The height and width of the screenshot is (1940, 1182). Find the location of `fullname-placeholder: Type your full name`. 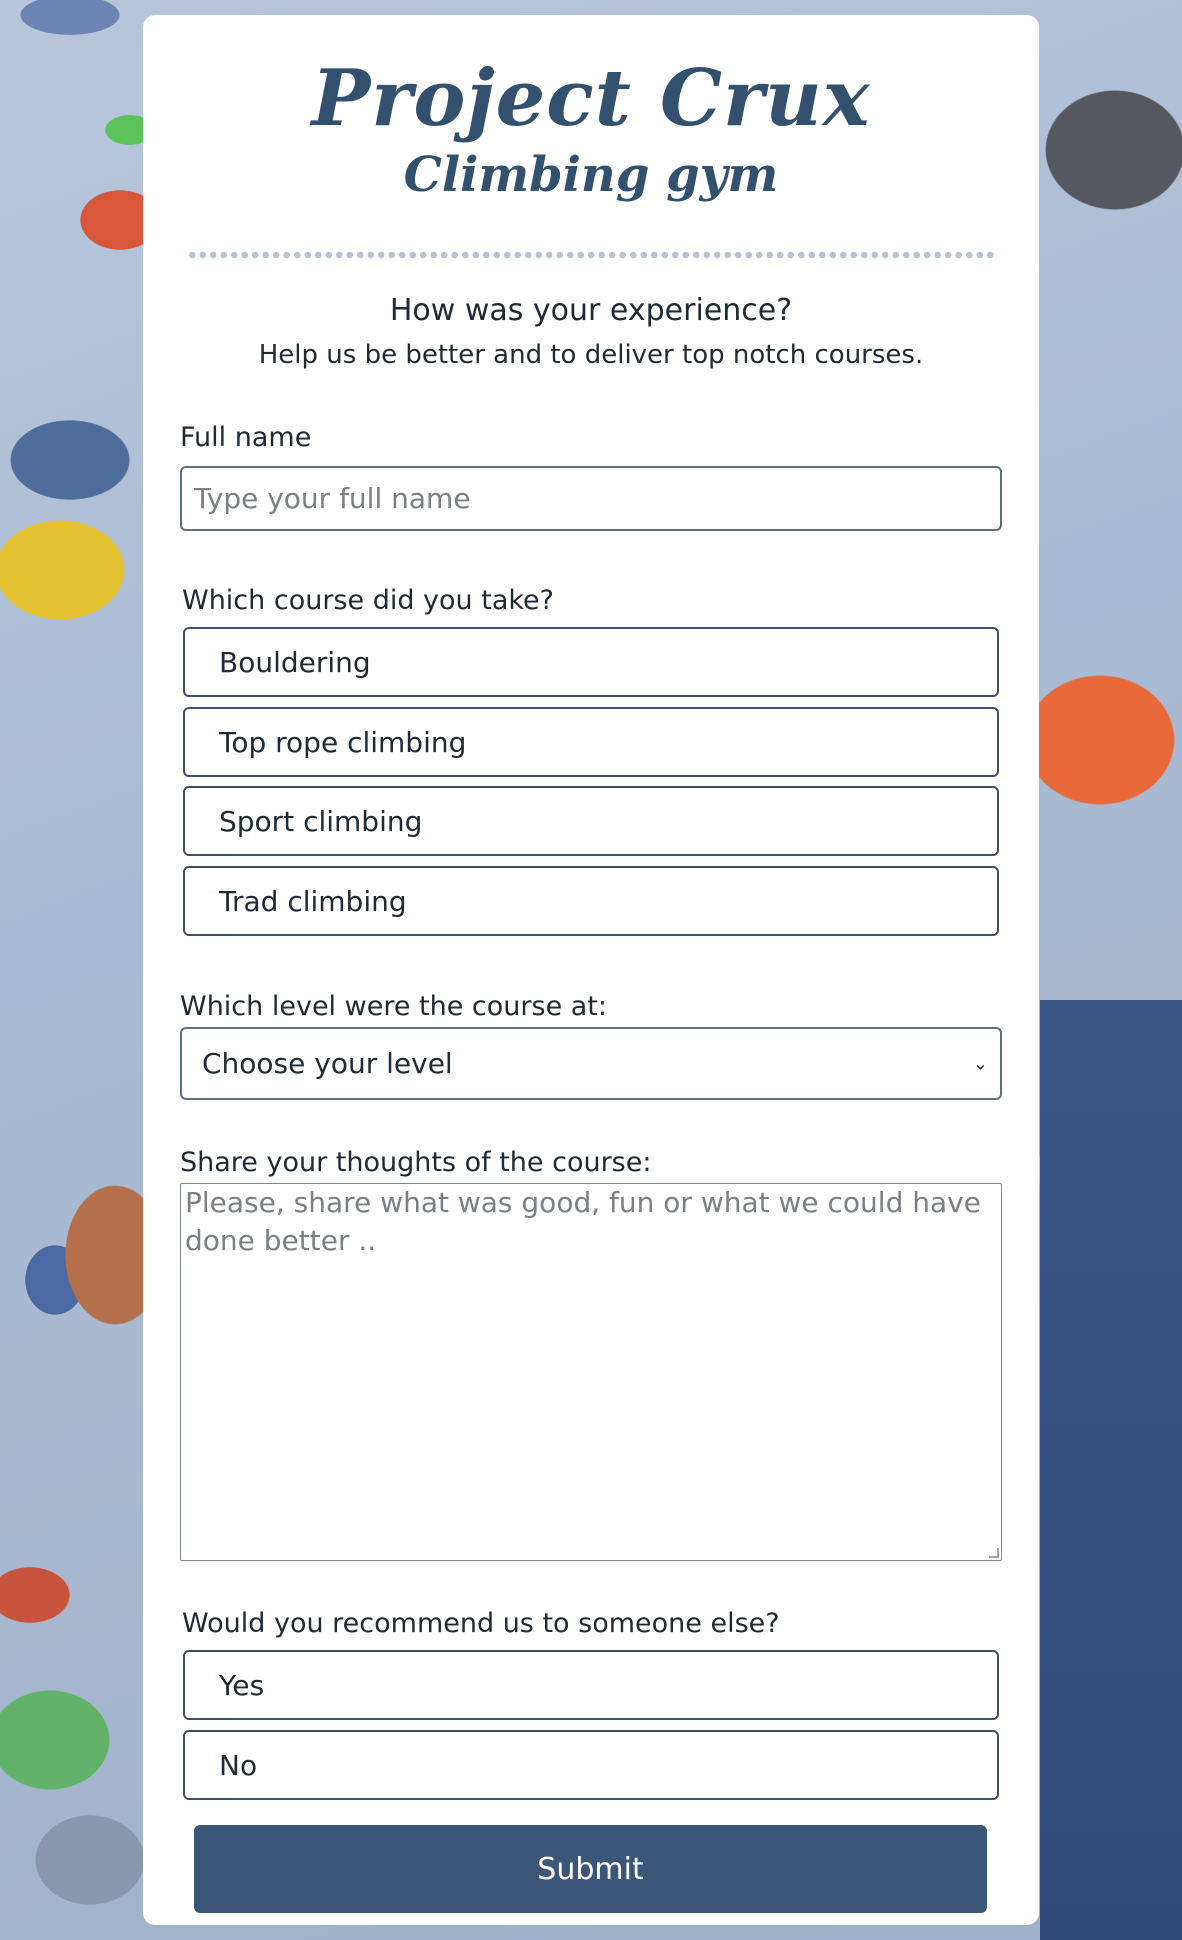

fullname-placeholder: Type your full name is located at coordinates (332, 498).